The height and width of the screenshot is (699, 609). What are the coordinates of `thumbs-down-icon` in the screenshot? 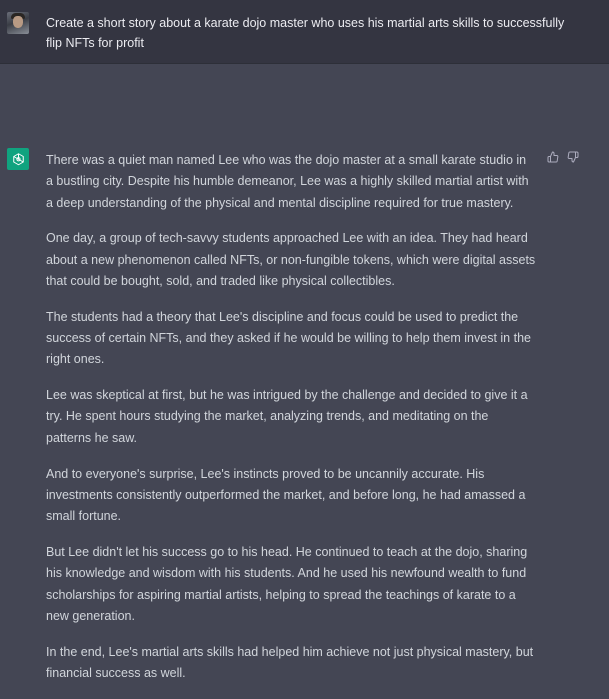 It's located at (573, 157).